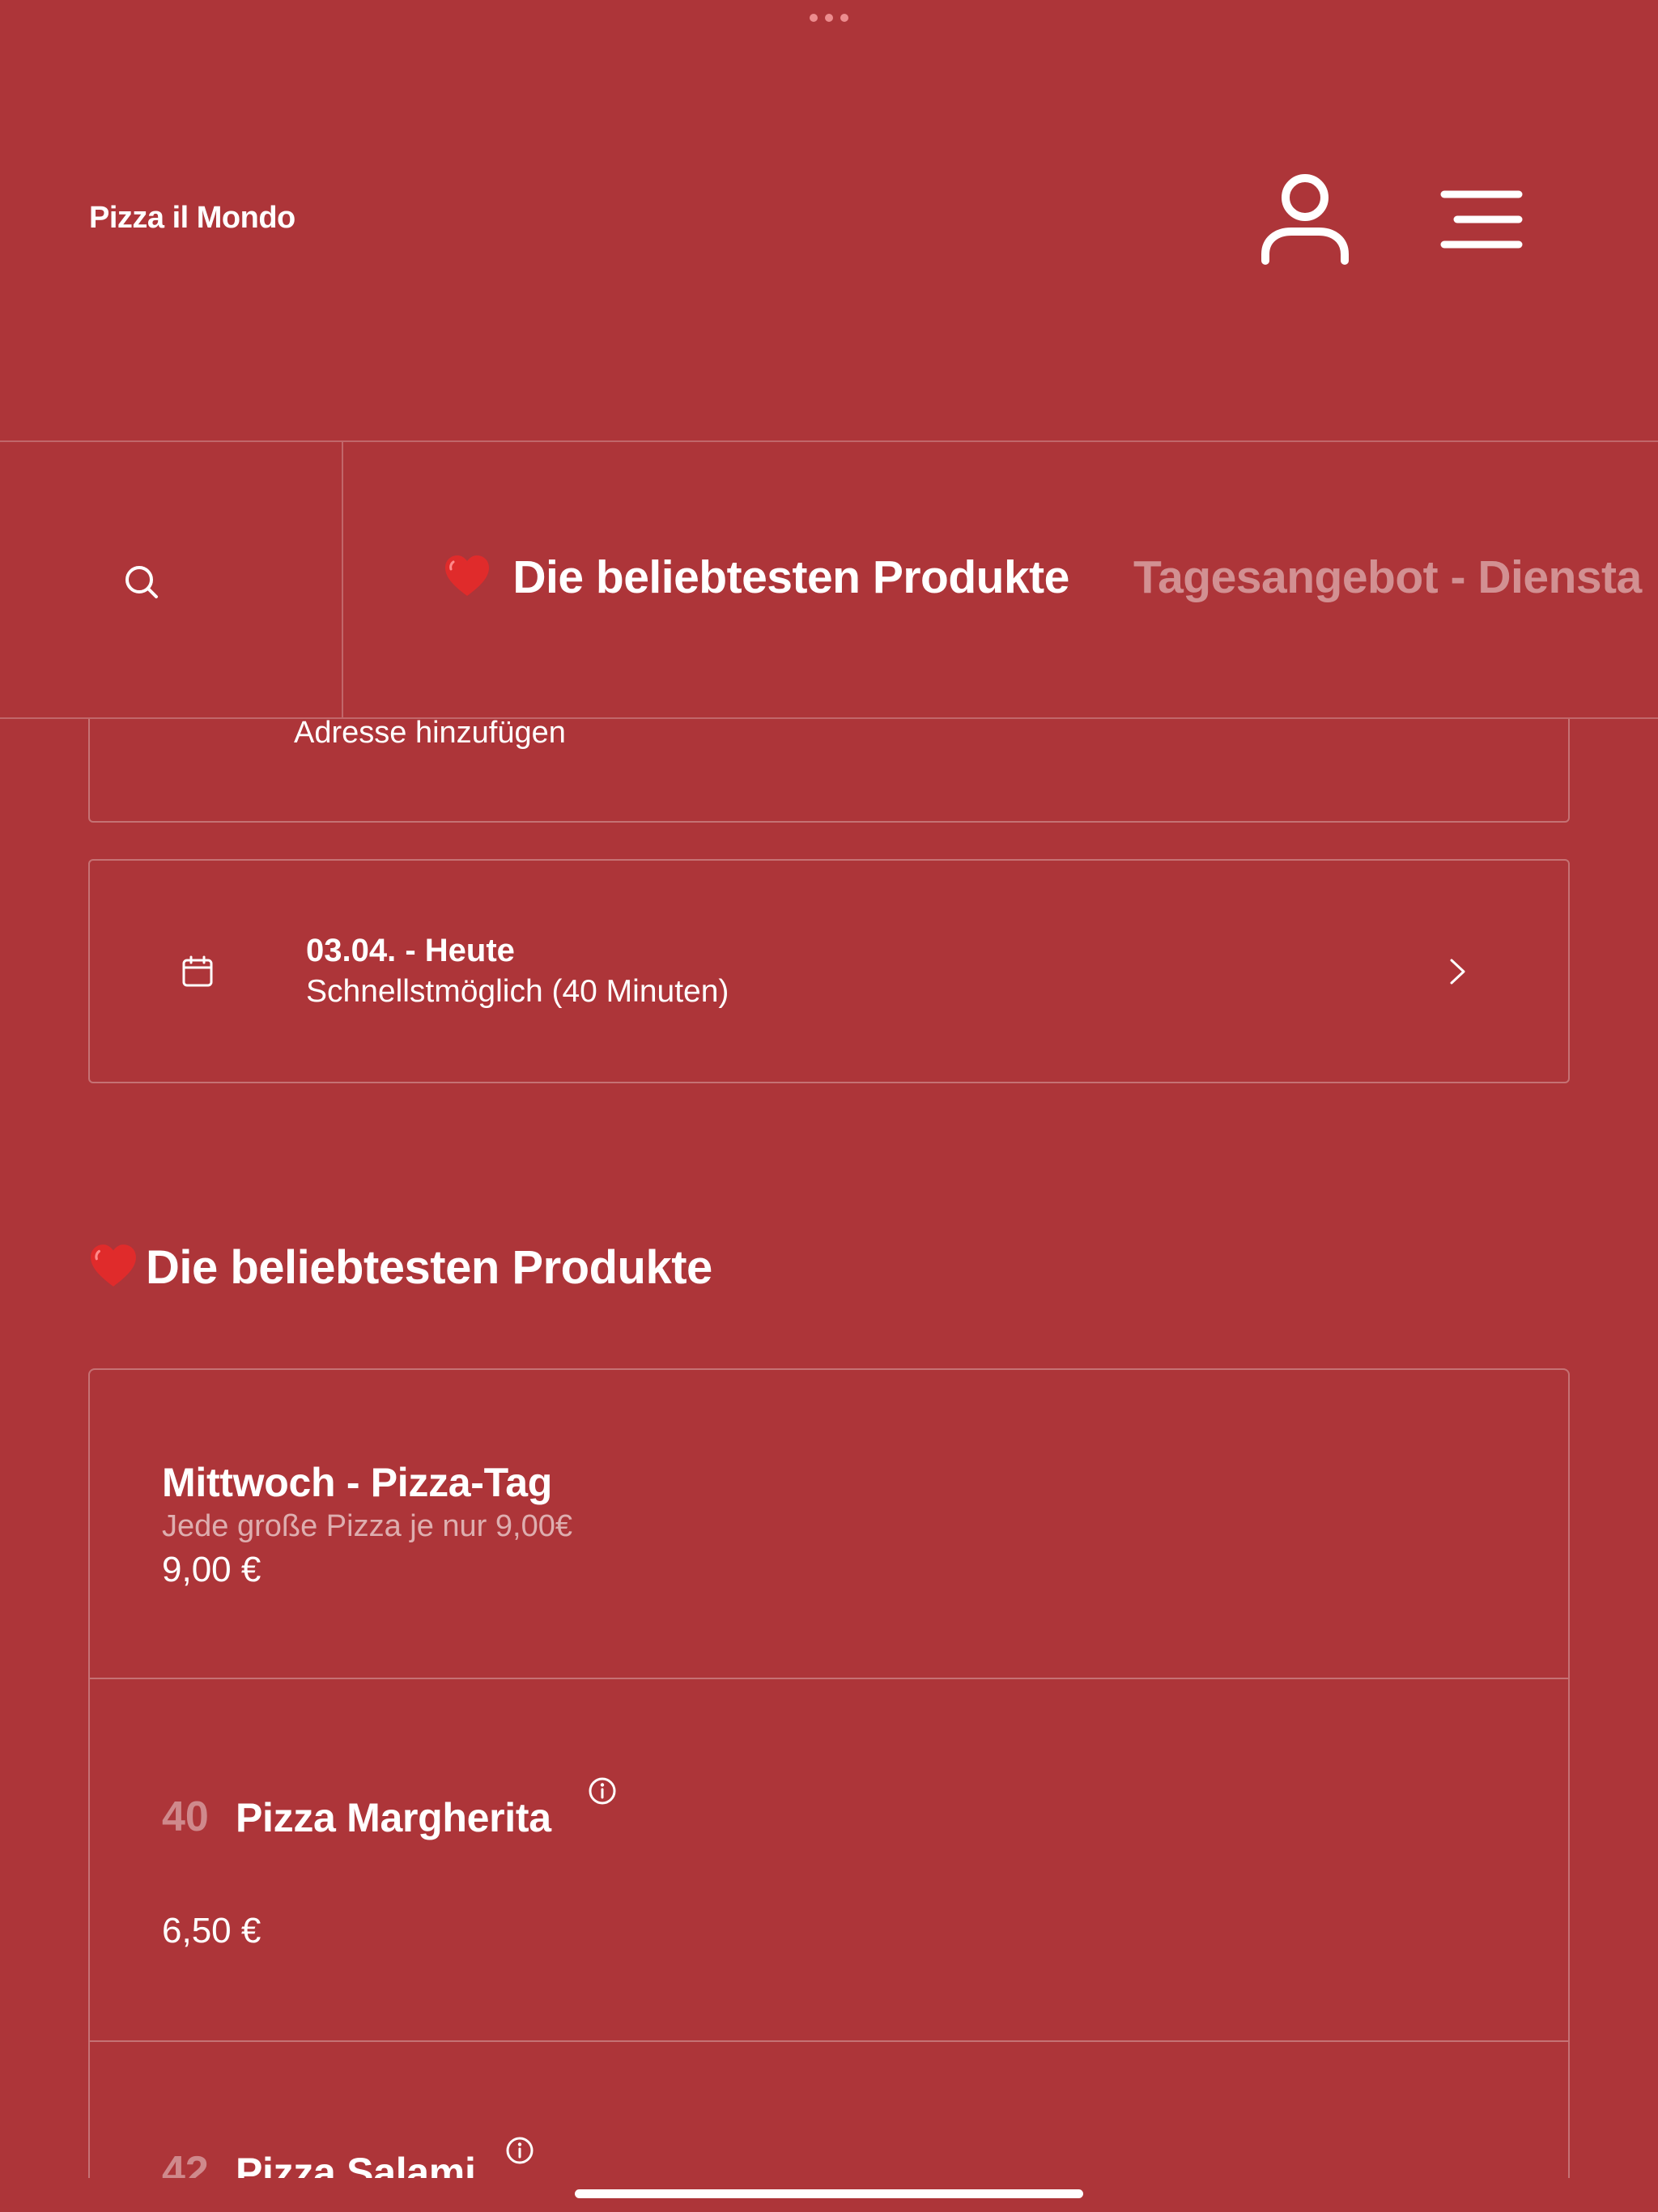 This screenshot has width=1658, height=2212. I want to click on product-name: Mittwoch - Pizza-Tag, so click(357, 1482).